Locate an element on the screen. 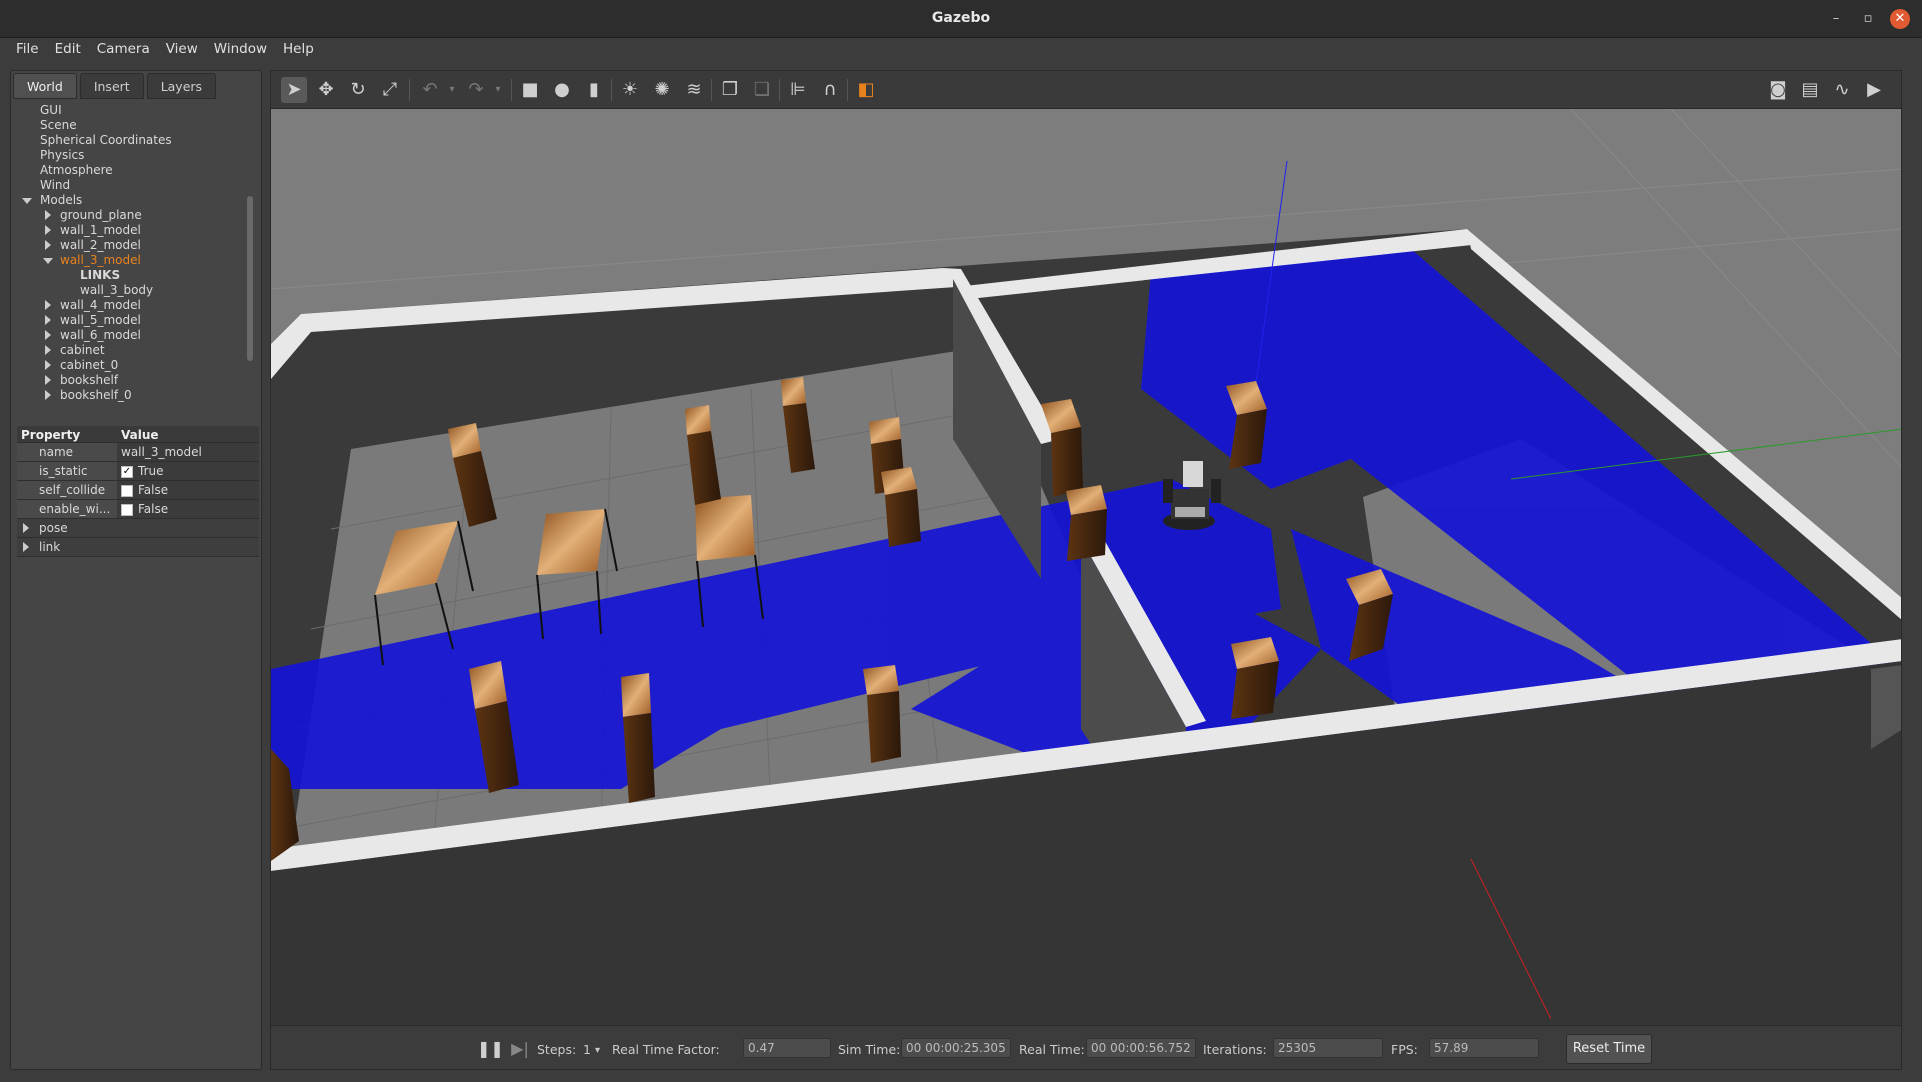 Image resolution: width=1922 pixels, height=1082 pixels. tree-item-models: Models is located at coordinates (134, 200).